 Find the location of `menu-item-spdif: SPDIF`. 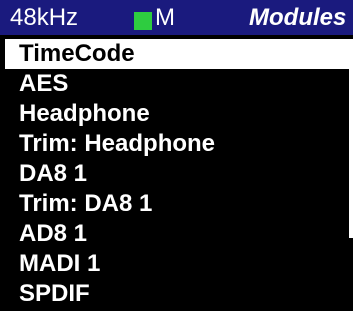

menu-item-spdif: SPDIF is located at coordinates (176, 294).